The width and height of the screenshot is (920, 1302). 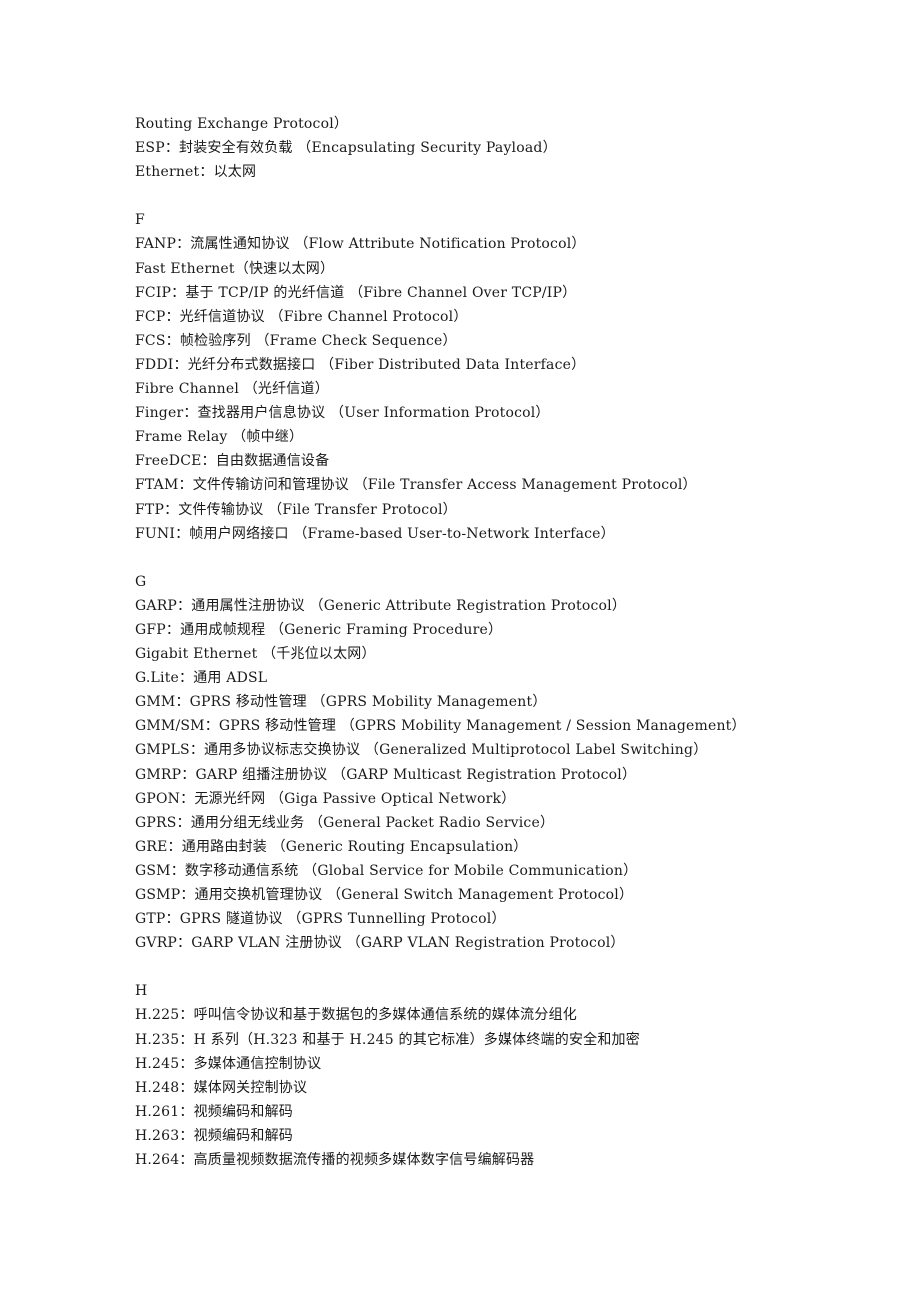 What do you see at coordinates (296, 340) in the screenshot?
I see `glossary-entry: FCS：帧检验序列 （Frame Check Sequence）` at bounding box center [296, 340].